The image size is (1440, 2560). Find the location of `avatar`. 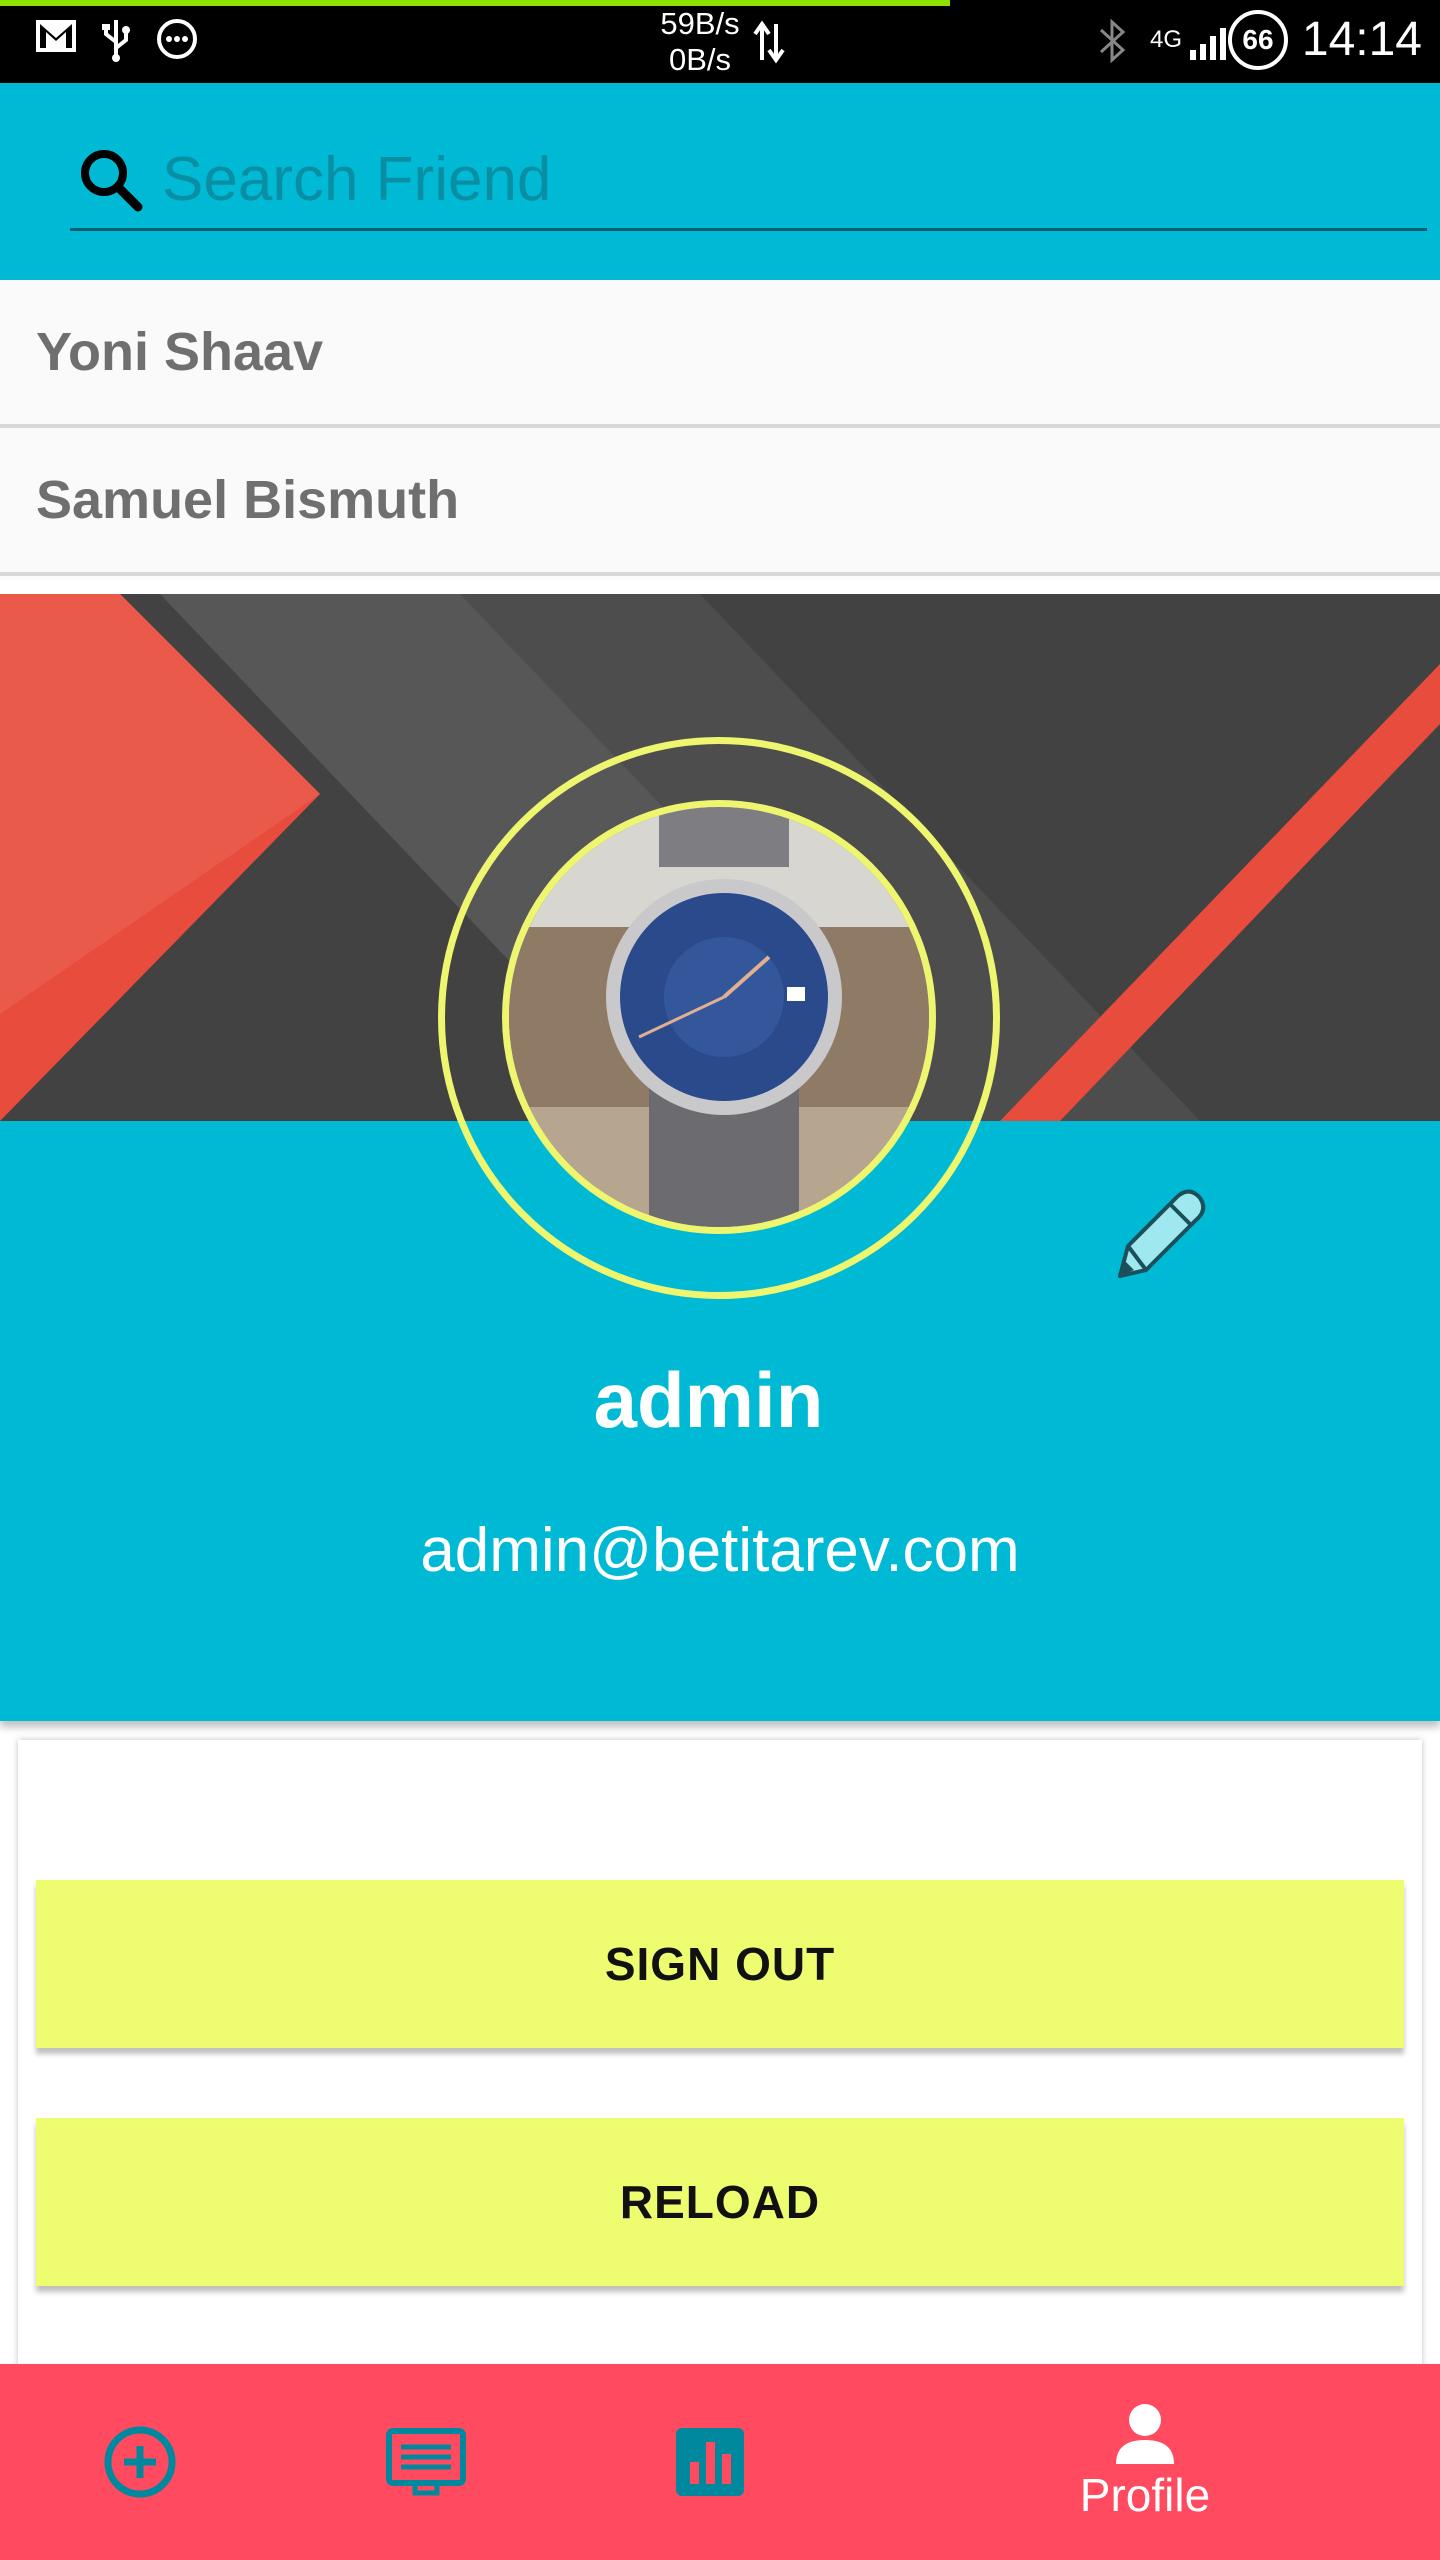

avatar is located at coordinates (719, 1017).